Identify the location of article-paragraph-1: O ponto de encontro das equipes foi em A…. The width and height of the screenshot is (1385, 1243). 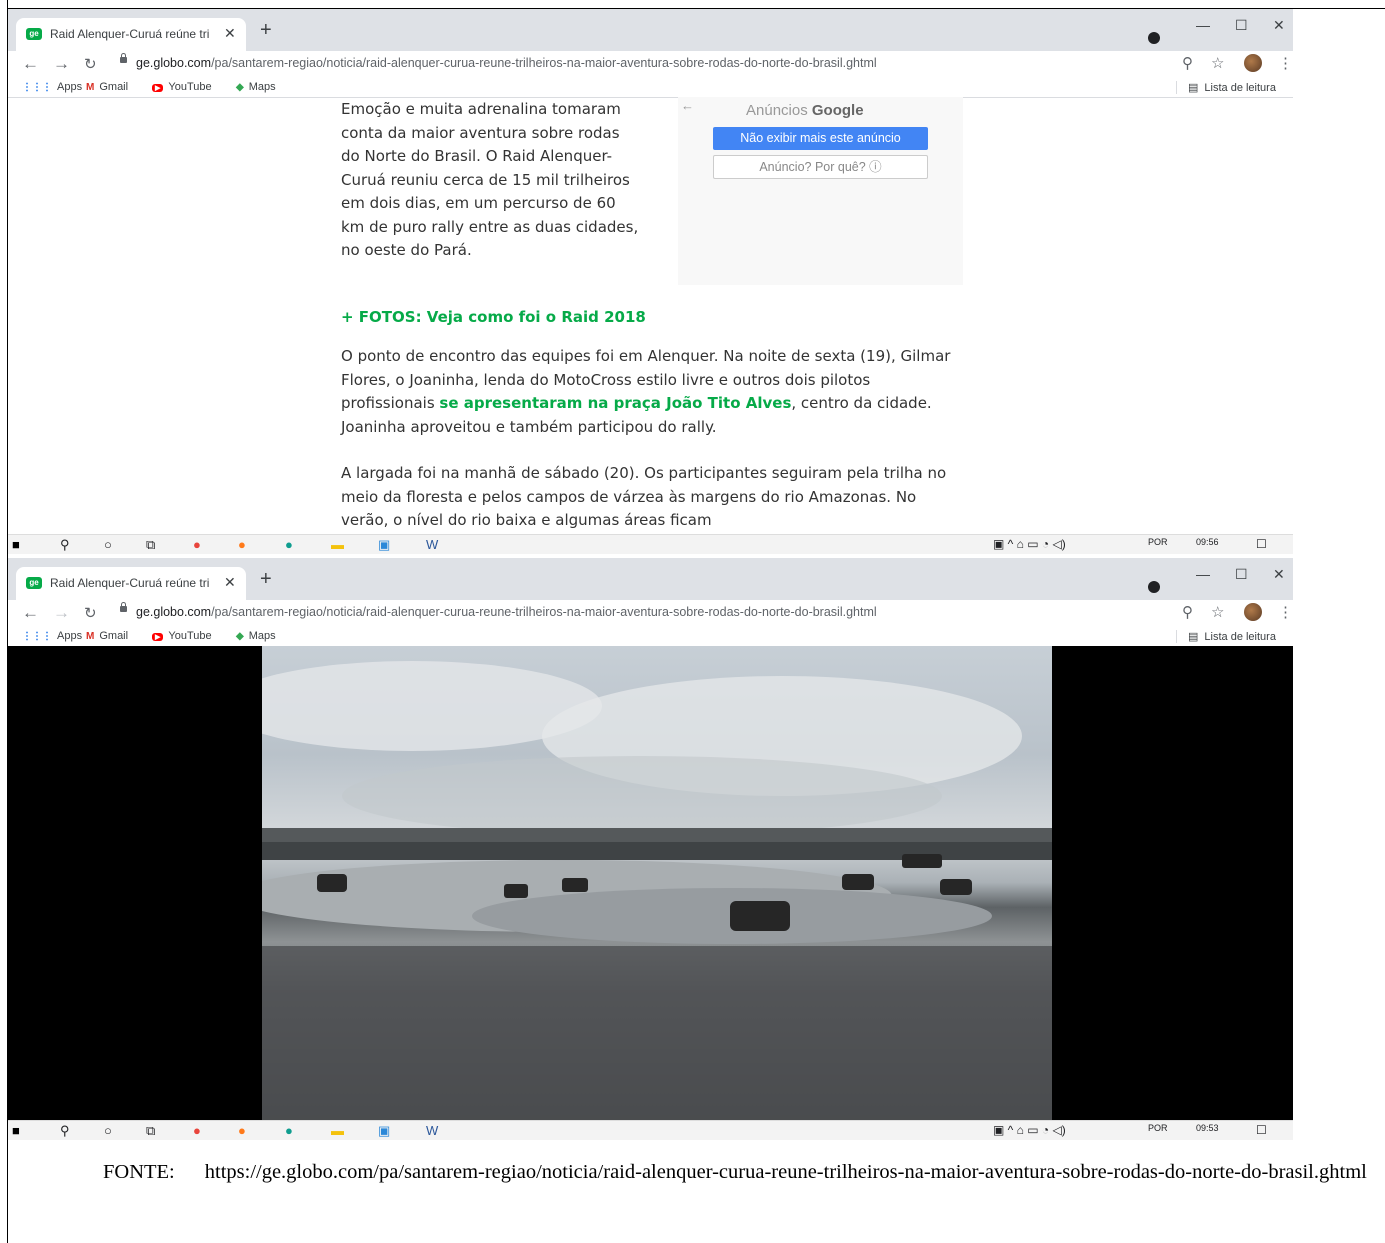
(646, 391).